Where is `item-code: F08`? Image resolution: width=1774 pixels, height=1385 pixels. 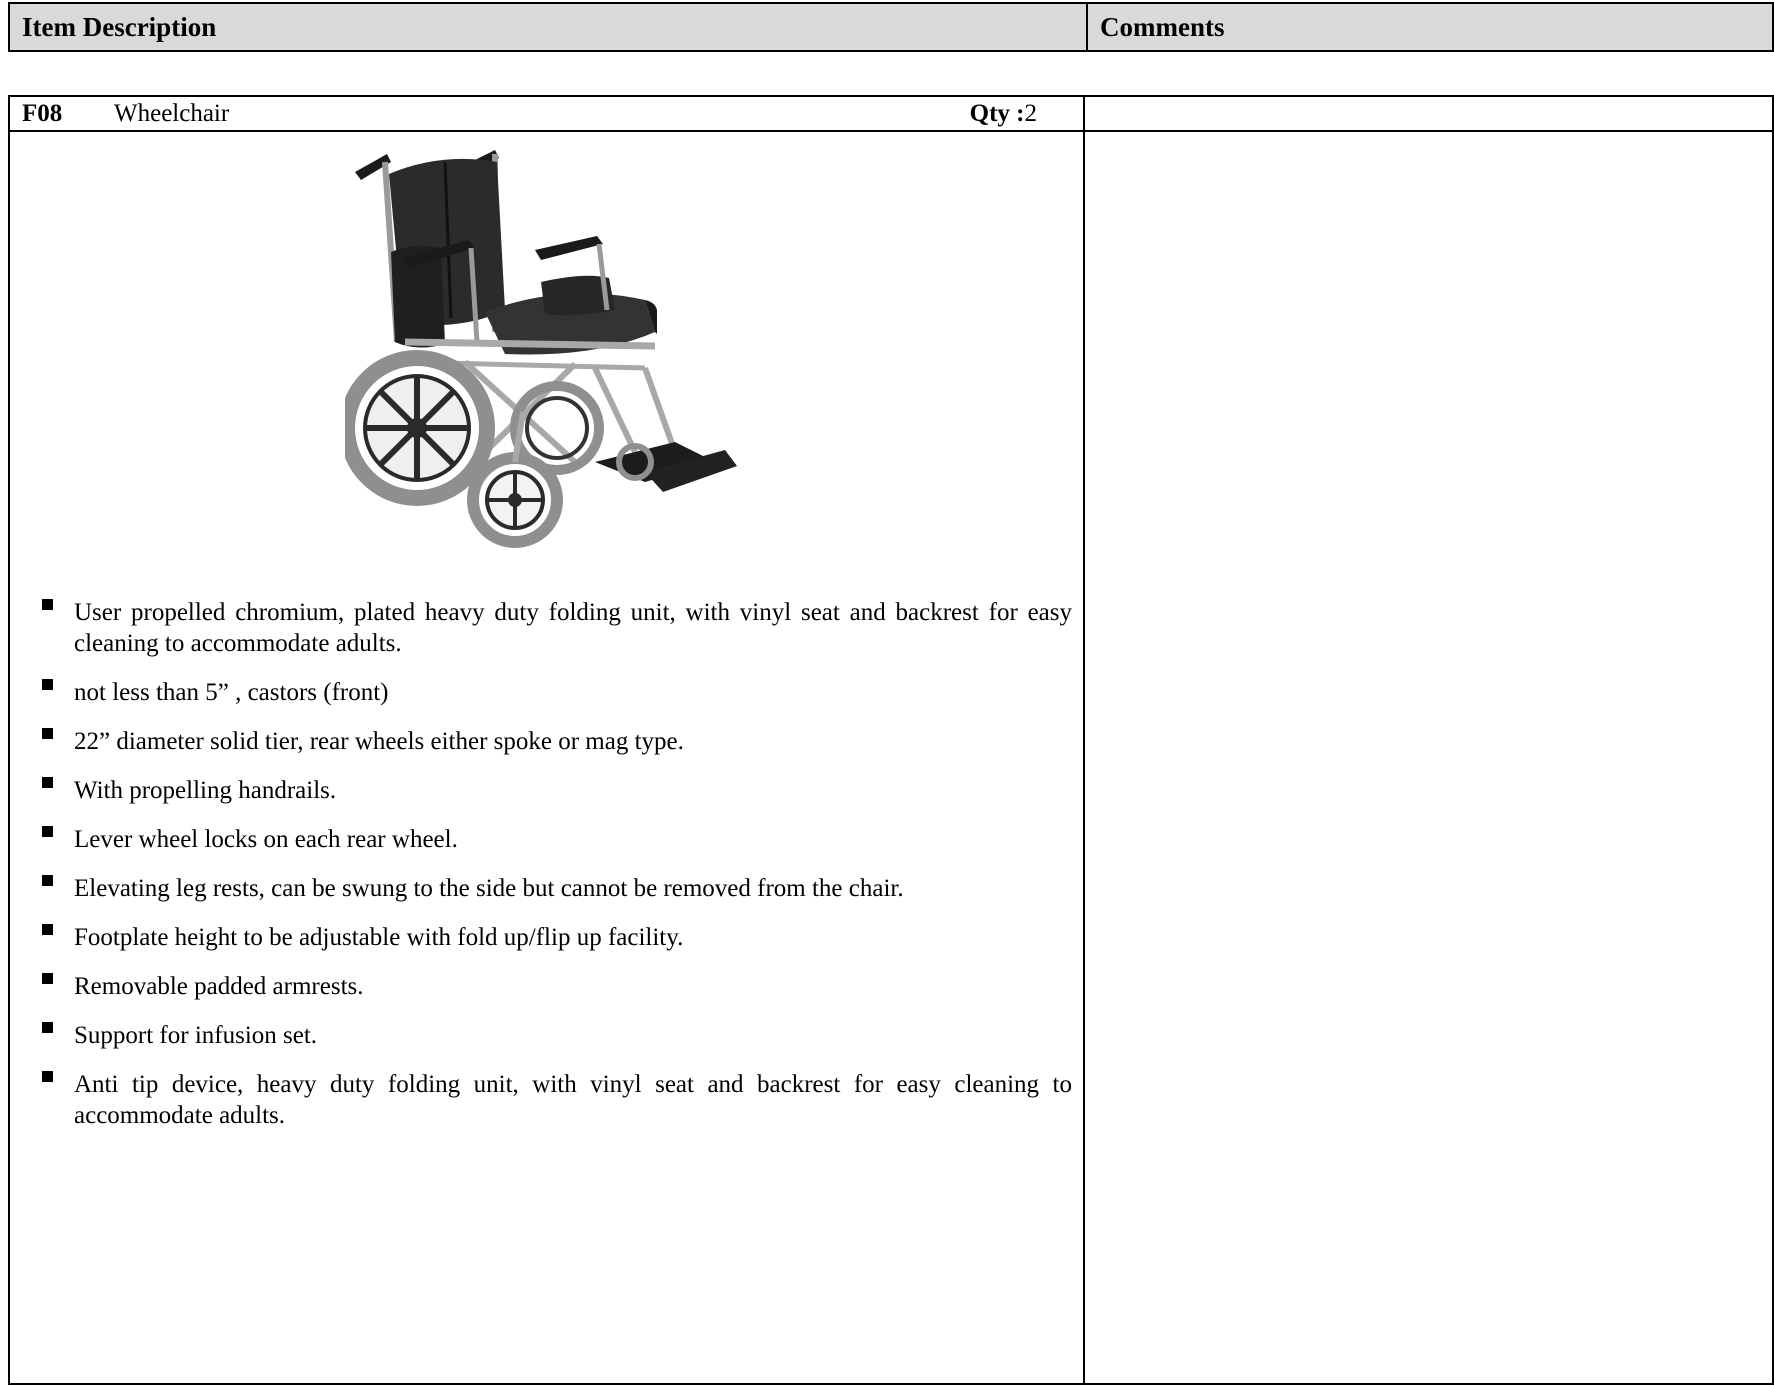
item-code: F08 is located at coordinates (42, 113).